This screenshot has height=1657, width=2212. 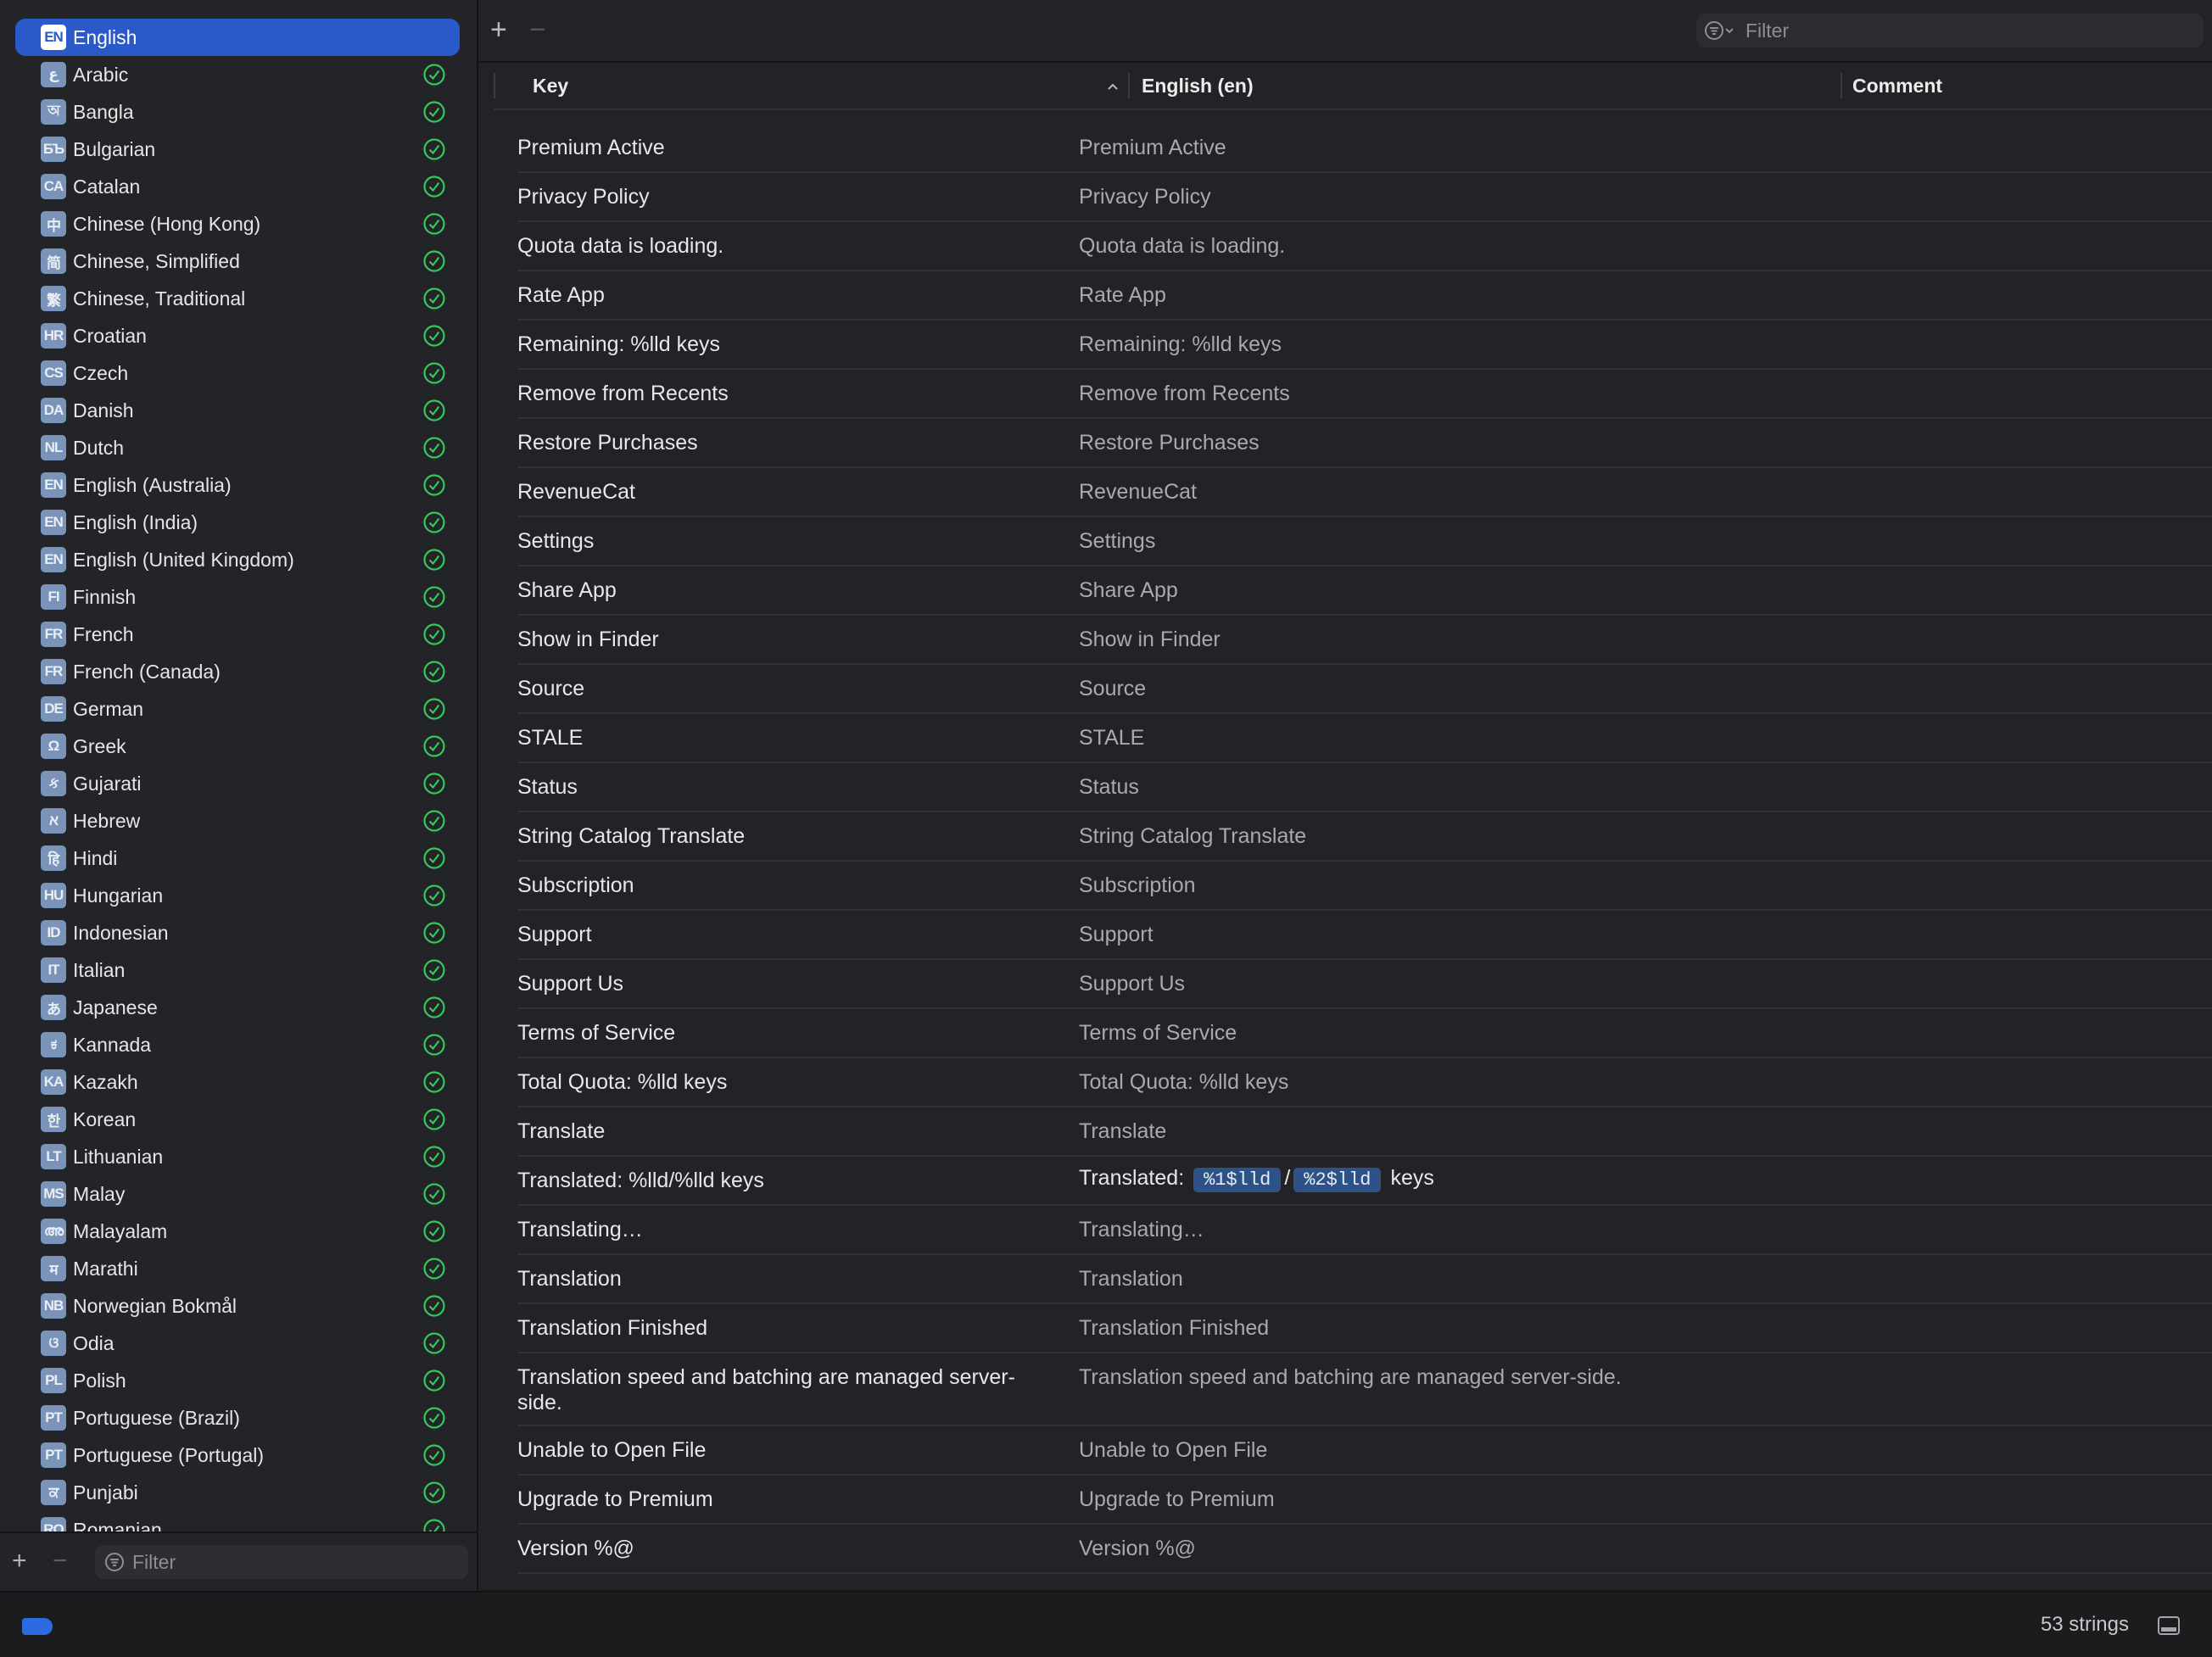 What do you see at coordinates (1138, 885) in the screenshot?
I see `string-translation: Subscription` at bounding box center [1138, 885].